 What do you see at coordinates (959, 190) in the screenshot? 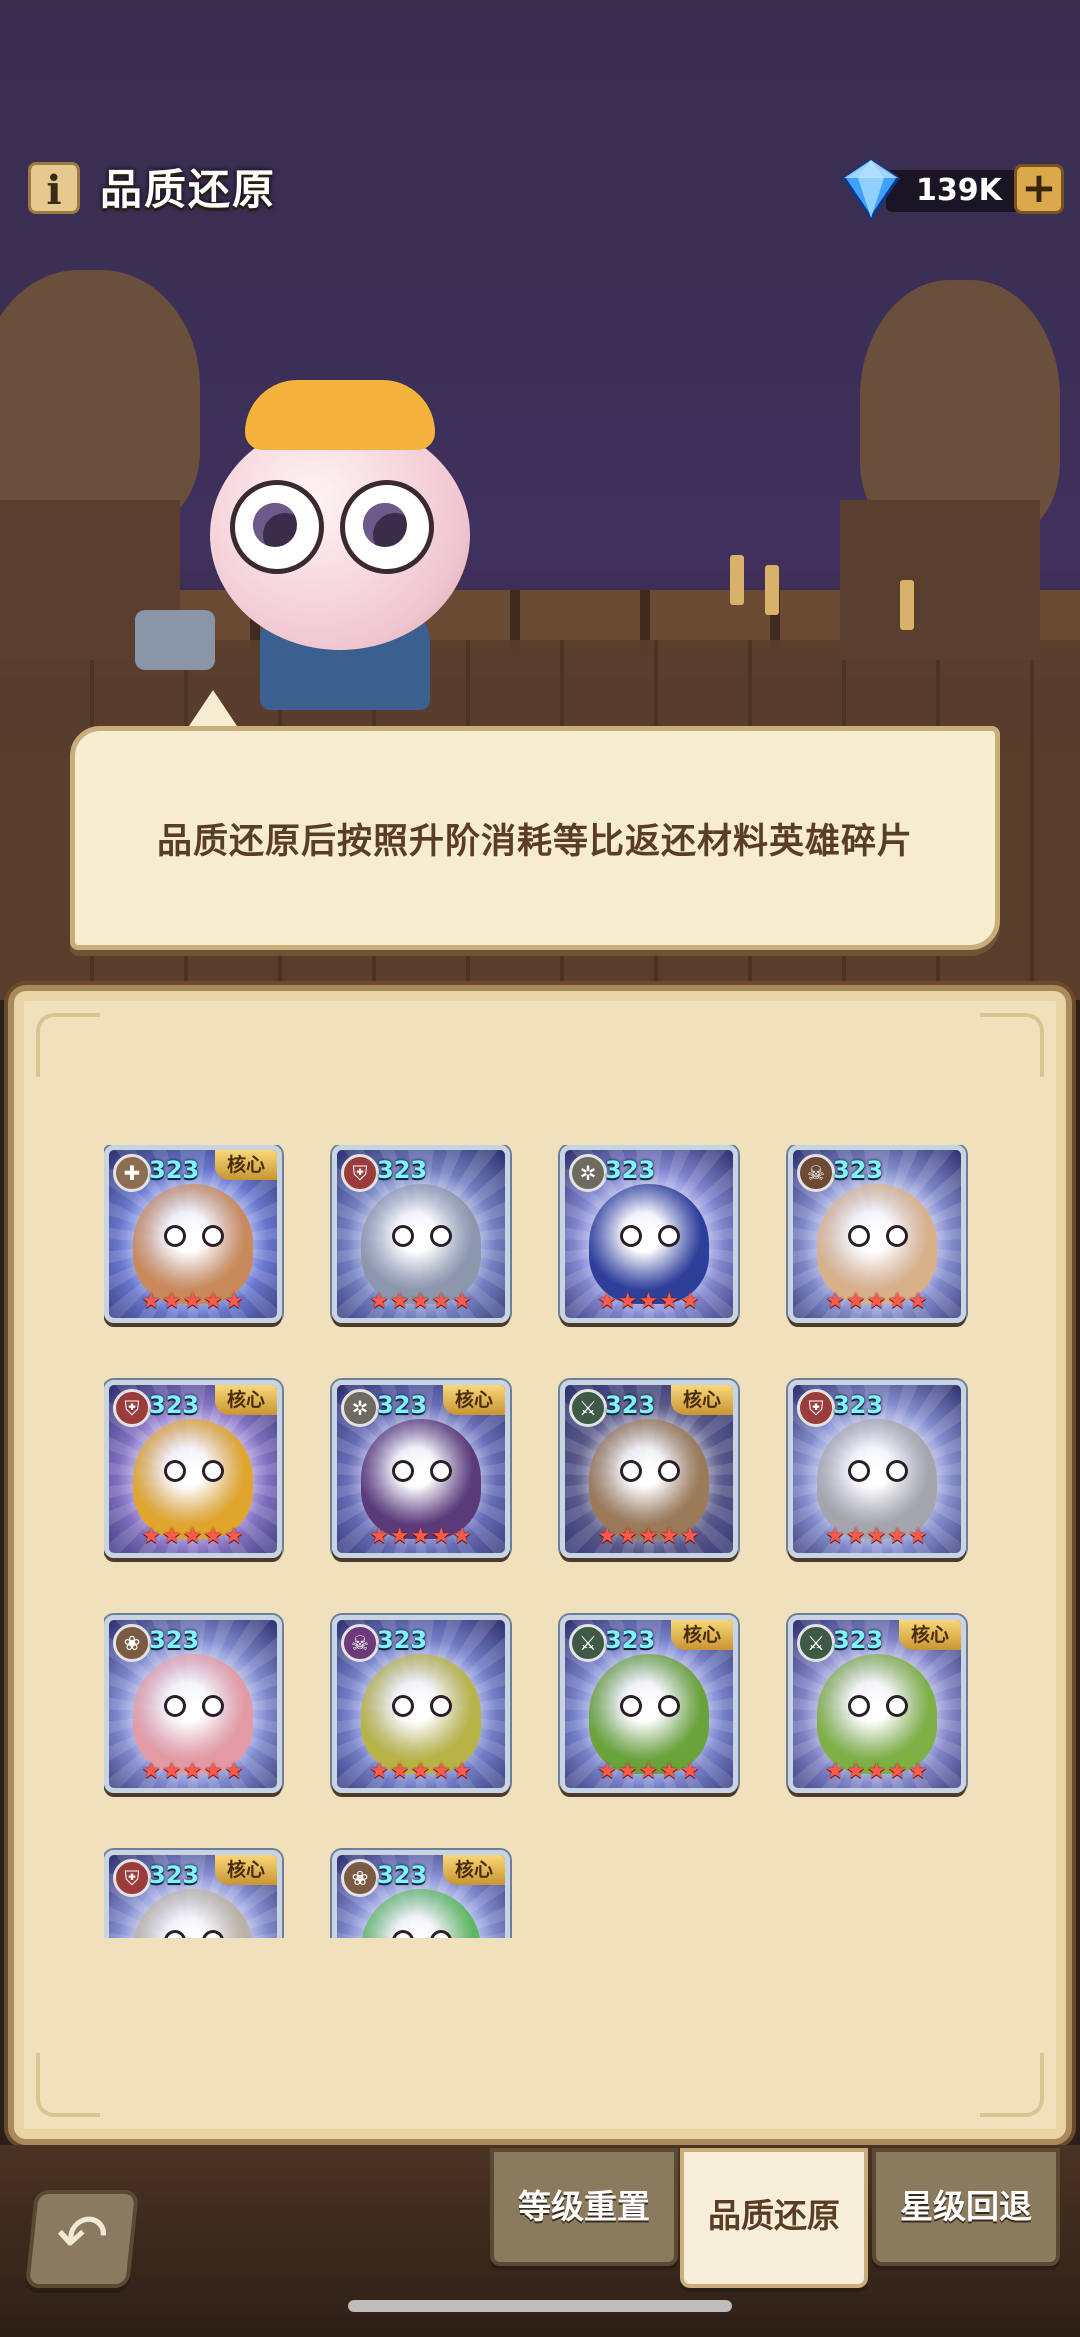
I see `currency-value: 139K` at bounding box center [959, 190].